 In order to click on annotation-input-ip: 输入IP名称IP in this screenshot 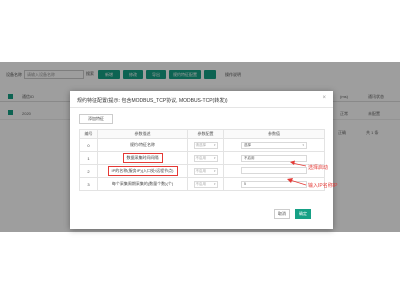, I will do `click(323, 186)`.